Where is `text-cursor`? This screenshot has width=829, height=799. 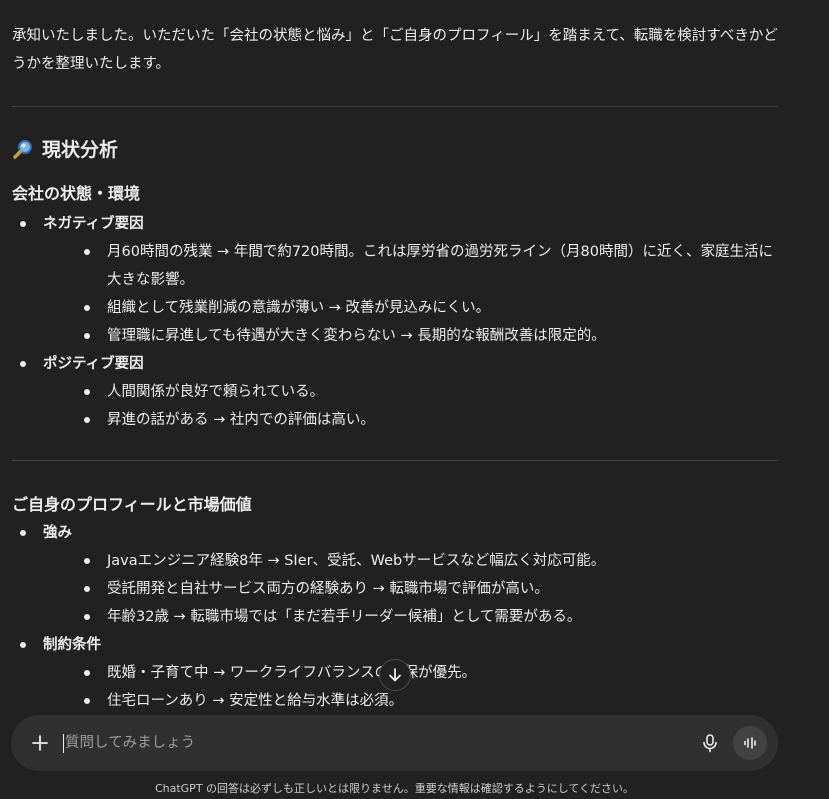 text-cursor is located at coordinates (63, 743).